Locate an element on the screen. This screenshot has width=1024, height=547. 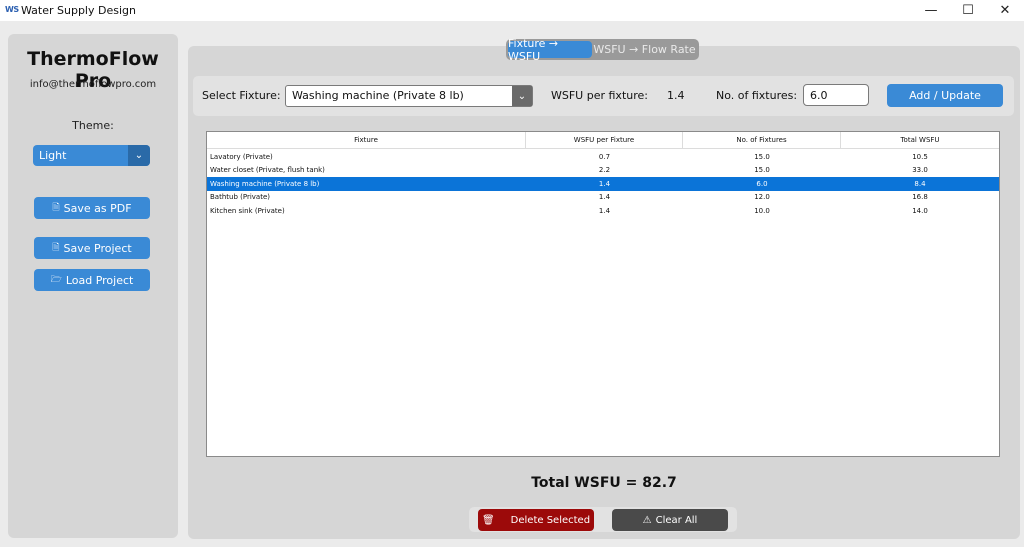
tab-wsfu-flow-rate: WSFU → Flow Rate is located at coordinates (644, 49).